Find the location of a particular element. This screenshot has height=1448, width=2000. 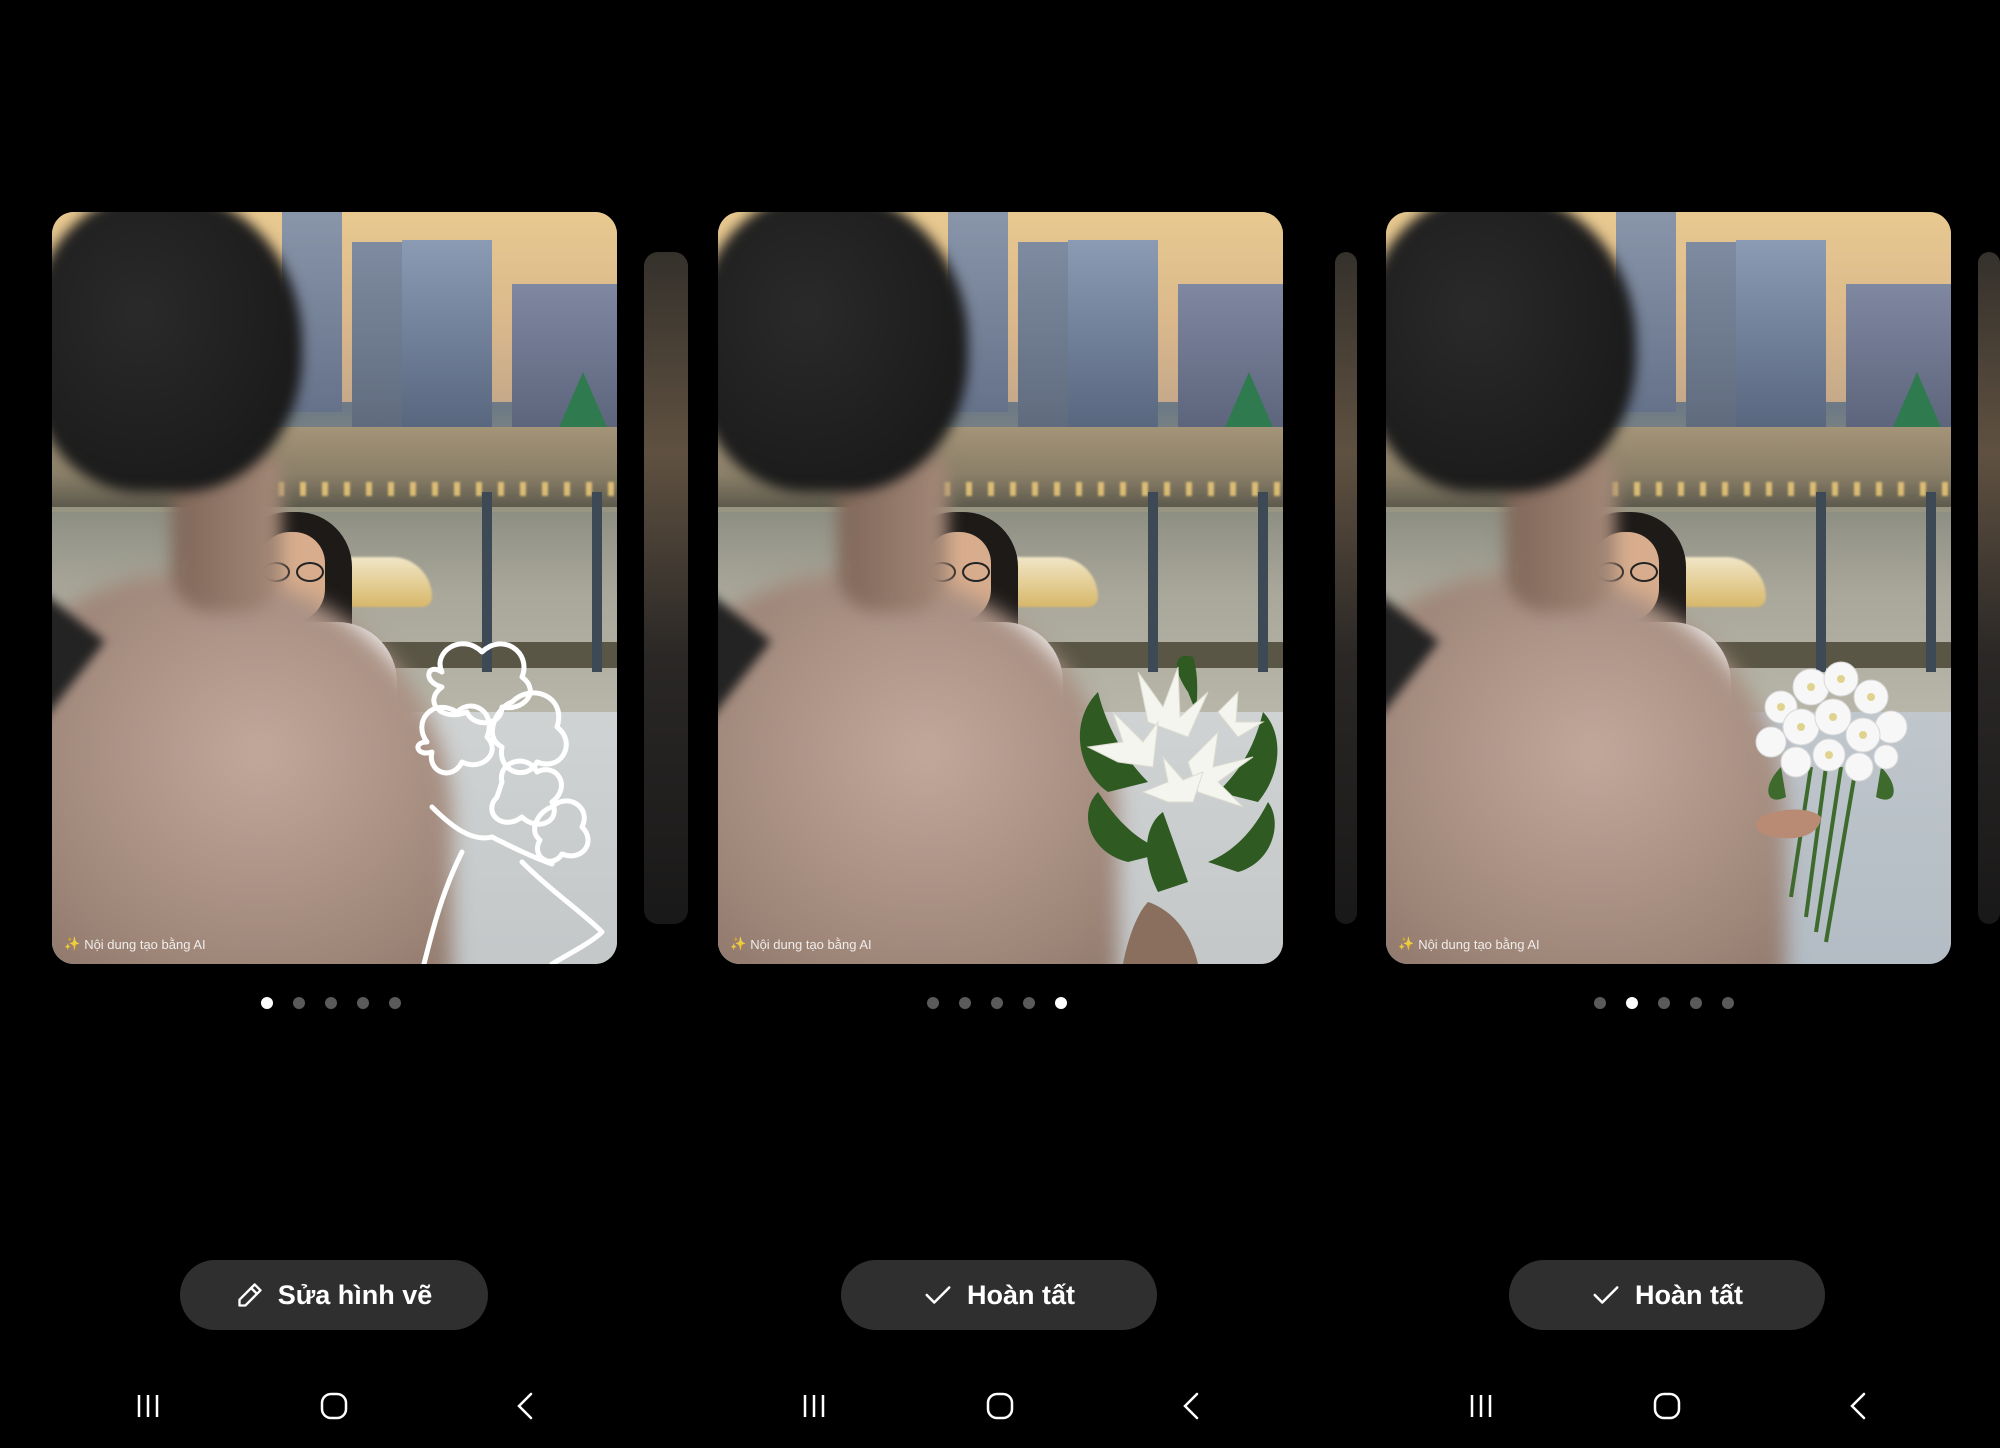

chrysanthemum-bouquet is located at coordinates (1831, 802).